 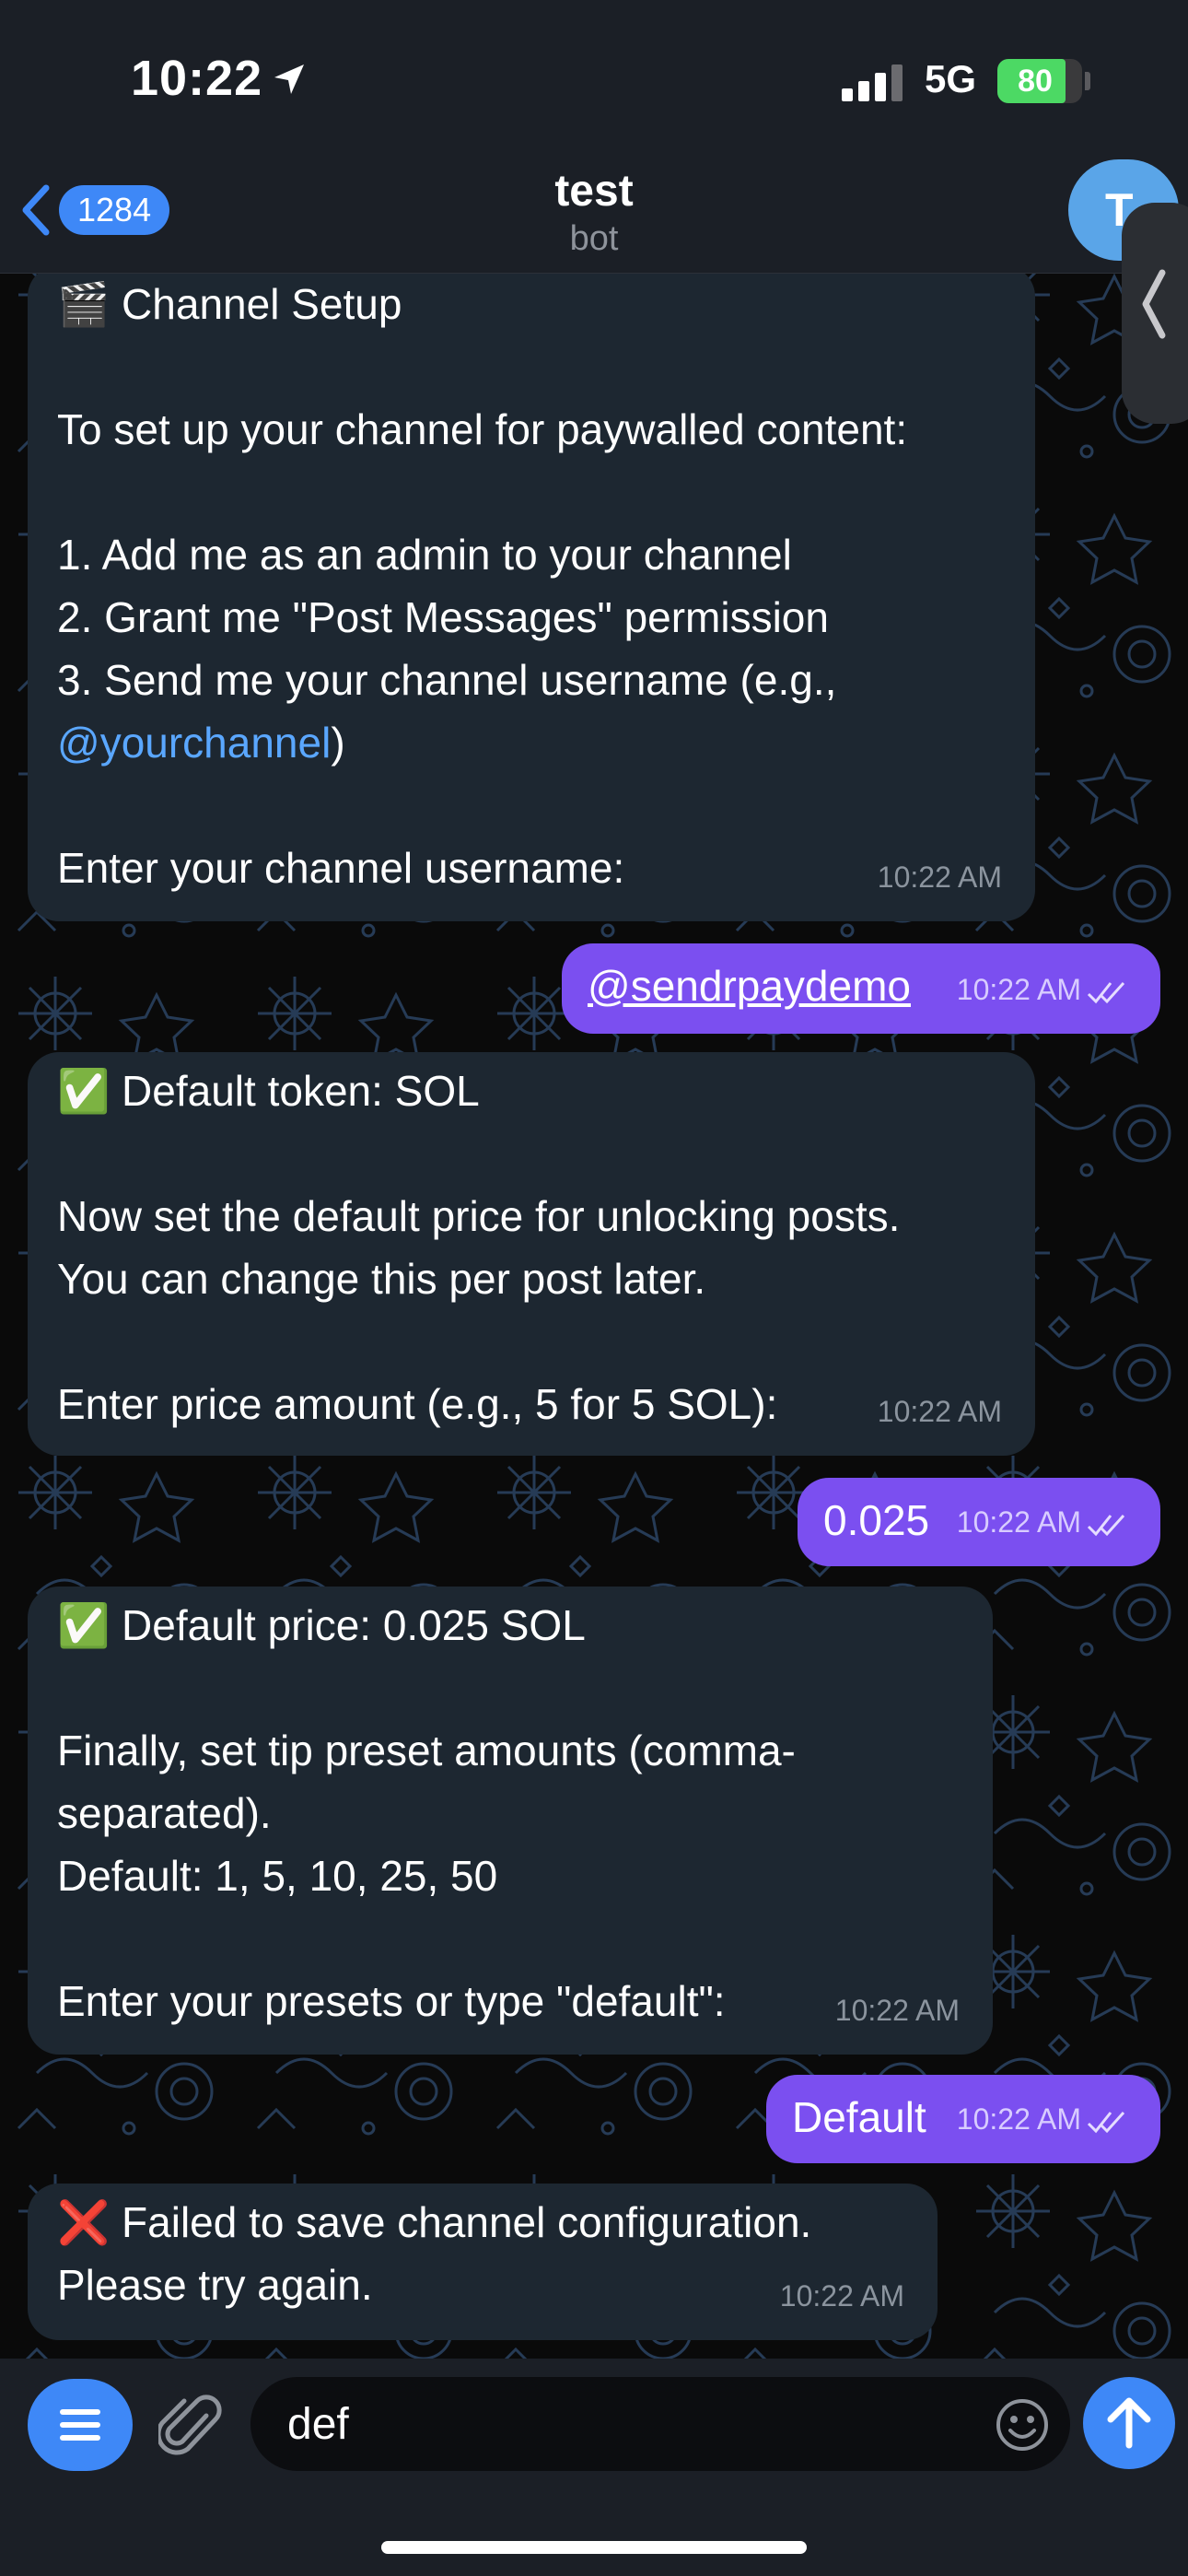 What do you see at coordinates (197, 78) in the screenshot?
I see `status-time: 10:22` at bounding box center [197, 78].